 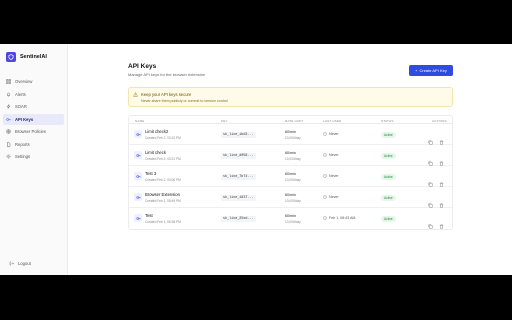 I want to click on sidebar-item-soar: SOAR, so click(x=33, y=106).